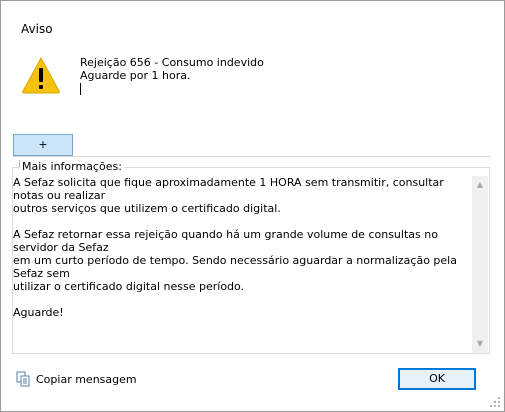 This screenshot has height=412, width=505. I want to click on copy-message-button: Copiar mensagem, so click(76, 379).